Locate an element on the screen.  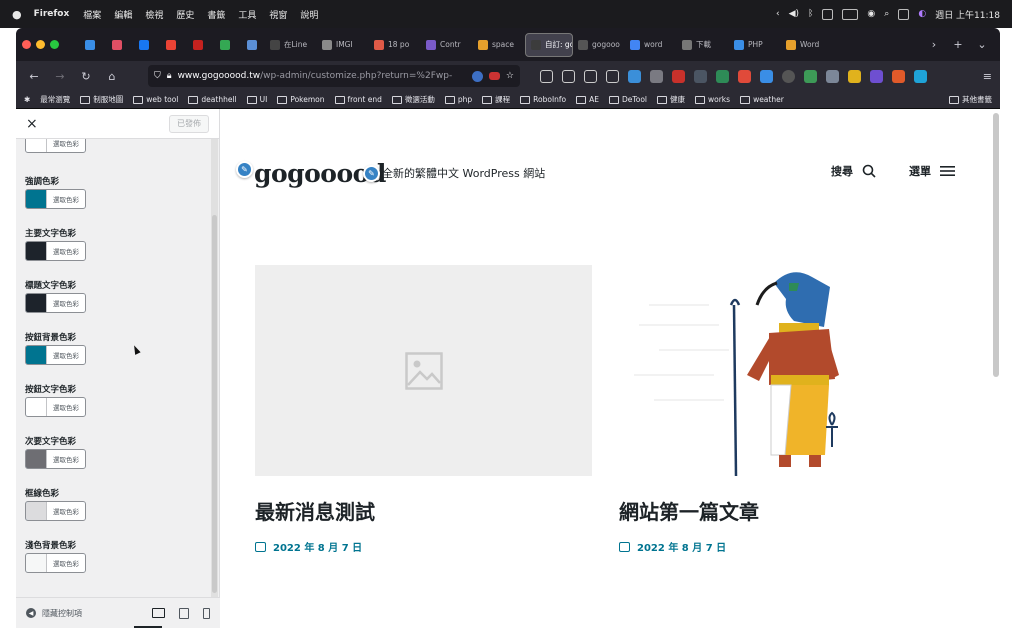
tab: 下載 is located at coordinates (703, 45).